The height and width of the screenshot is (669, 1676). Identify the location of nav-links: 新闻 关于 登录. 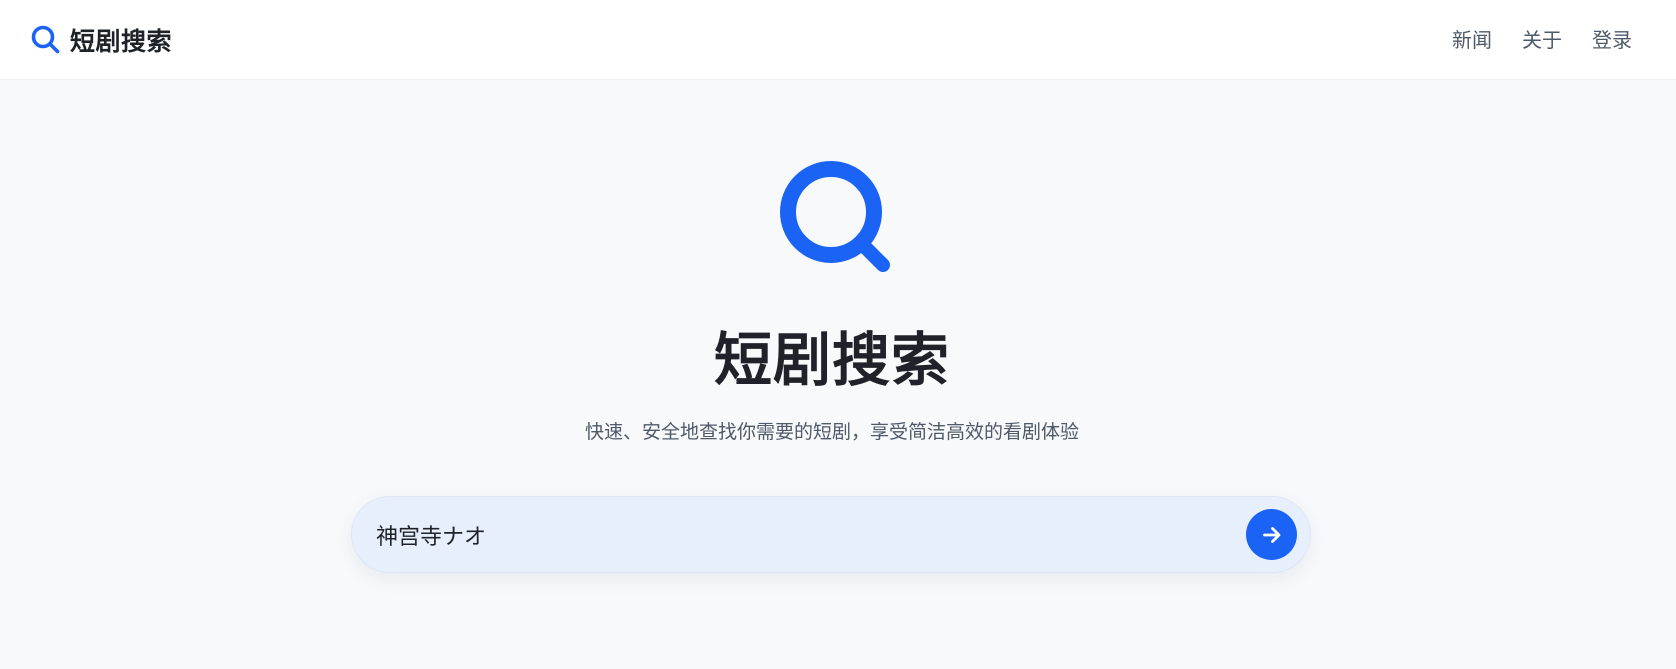
(1542, 40).